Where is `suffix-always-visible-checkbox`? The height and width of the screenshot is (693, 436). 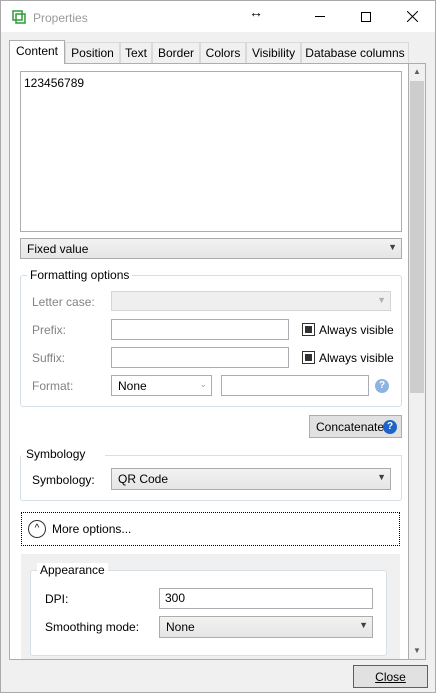
suffix-always-visible-checkbox is located at coordinates (308, 357).